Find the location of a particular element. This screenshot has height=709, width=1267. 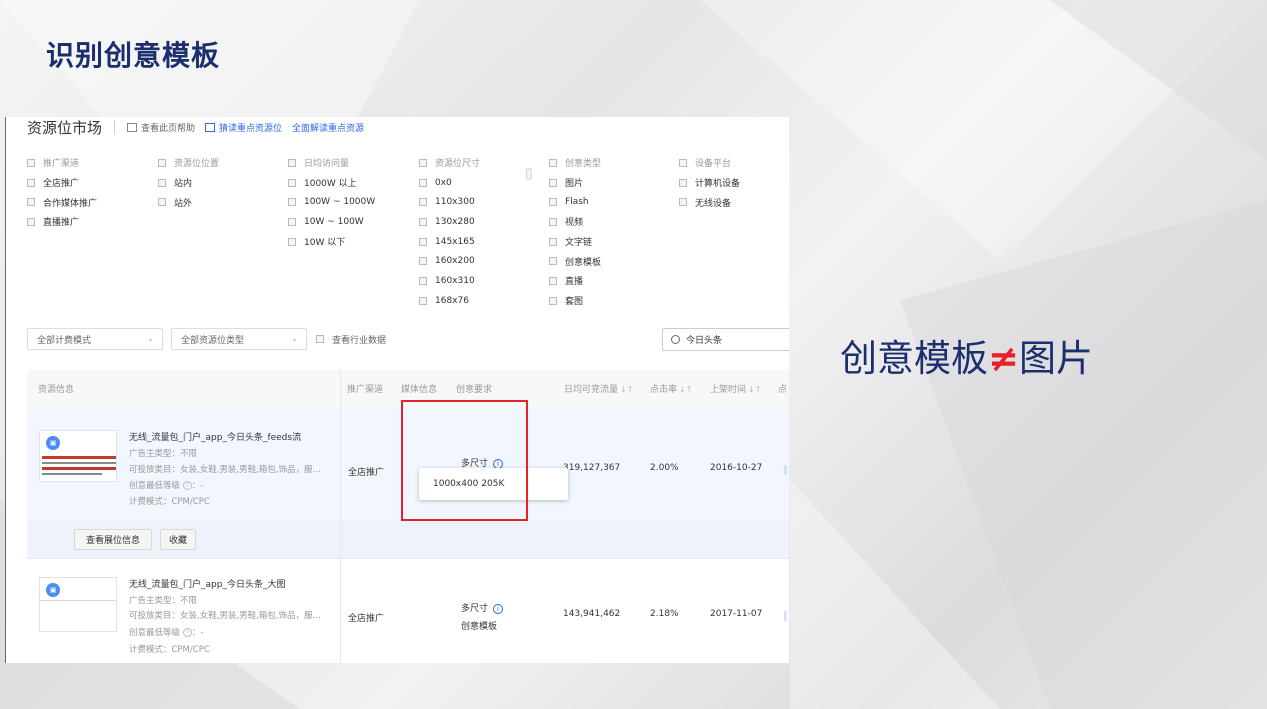

search-input: 今日头条 is located at coordinates (725, 339).